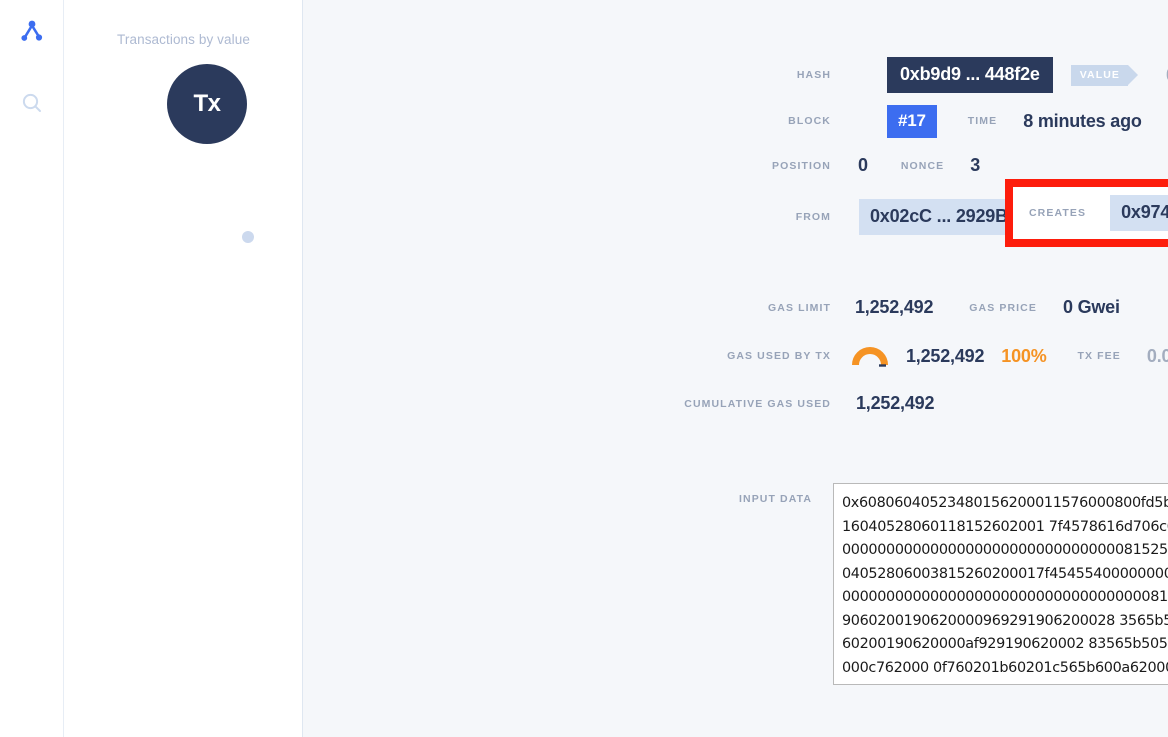 The height and width of the screenshot is (737, 1168). What do you see at coordinates (1090, 213) in the screenshot?
I see `creates-row: CREATES 0x9746 ... d6cbd6` at bounding box center [1090, 213].